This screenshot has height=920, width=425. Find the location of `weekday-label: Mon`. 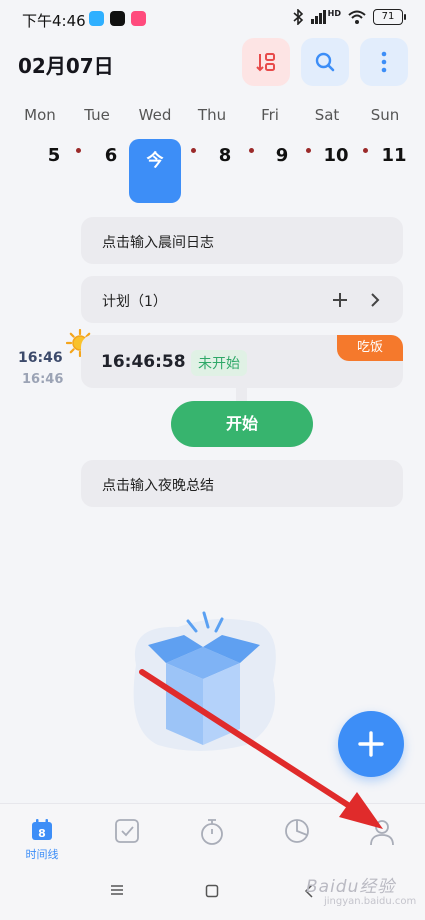

weekday-label: Mon is located at coordinates (40, 115).